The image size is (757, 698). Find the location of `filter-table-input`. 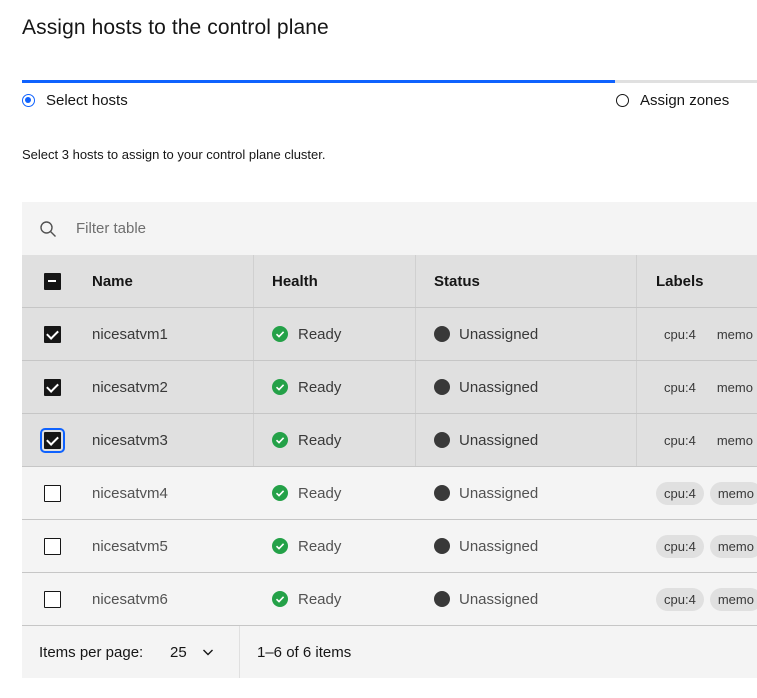

filter-table-input is located at coordinates (276, 228).